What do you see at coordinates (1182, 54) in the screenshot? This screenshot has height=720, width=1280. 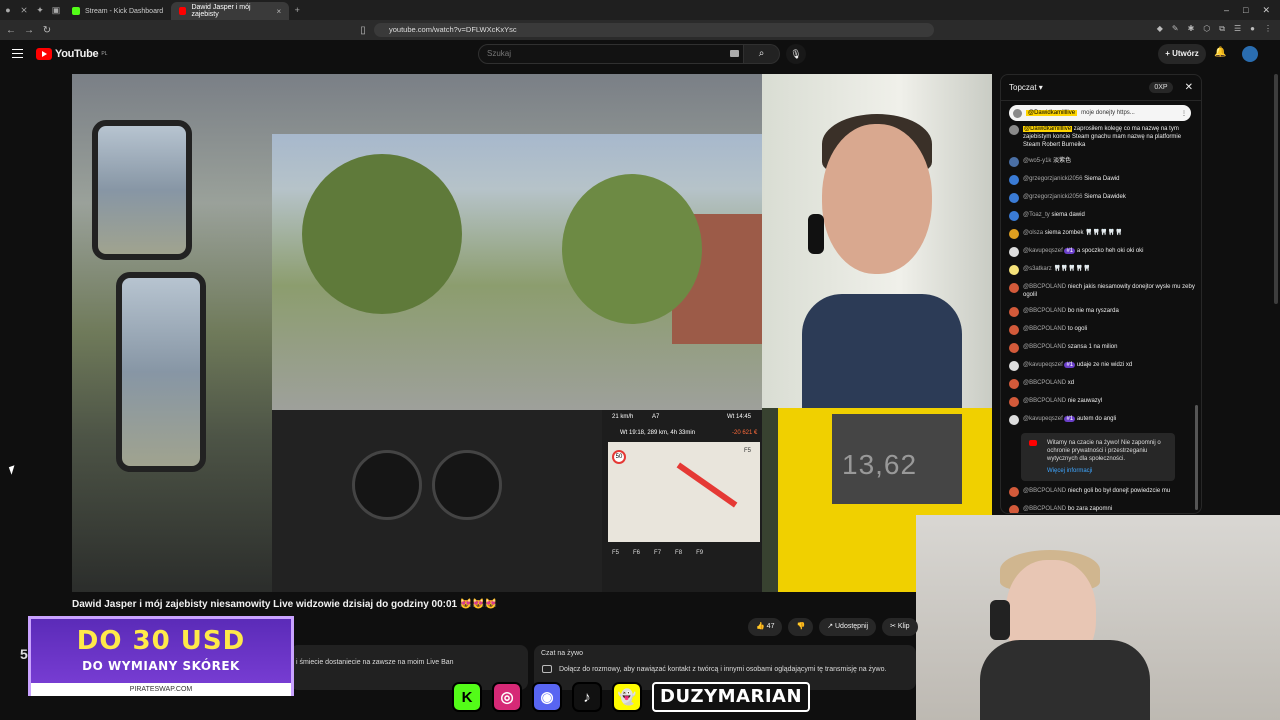 I see `create-button: + Utwórz` at bounding box center [1182, 54].